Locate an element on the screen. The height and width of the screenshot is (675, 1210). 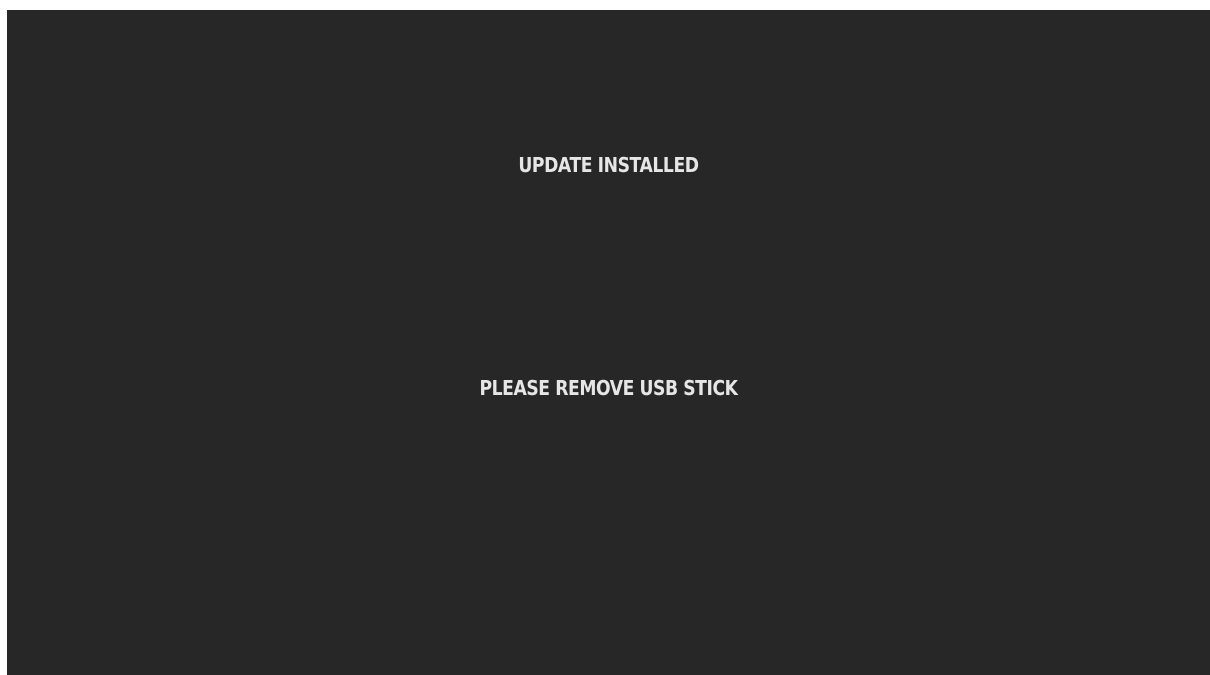
update-installed-title: UPDATE INSTALLED is located at coordinates (608, 165).